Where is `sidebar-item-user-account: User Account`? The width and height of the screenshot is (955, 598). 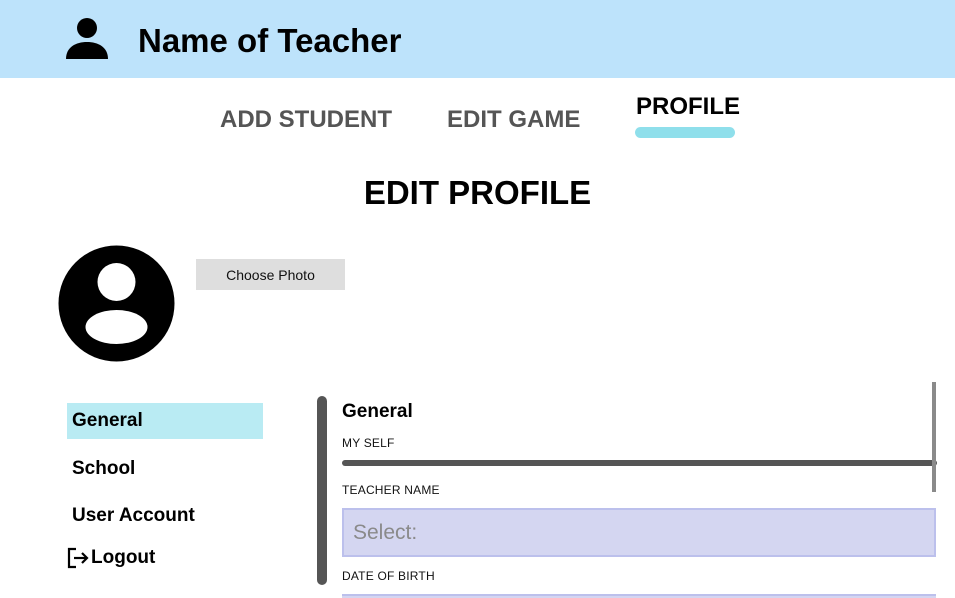 sidebar-item-user-account: User Account is located at coordinates (165, 516).